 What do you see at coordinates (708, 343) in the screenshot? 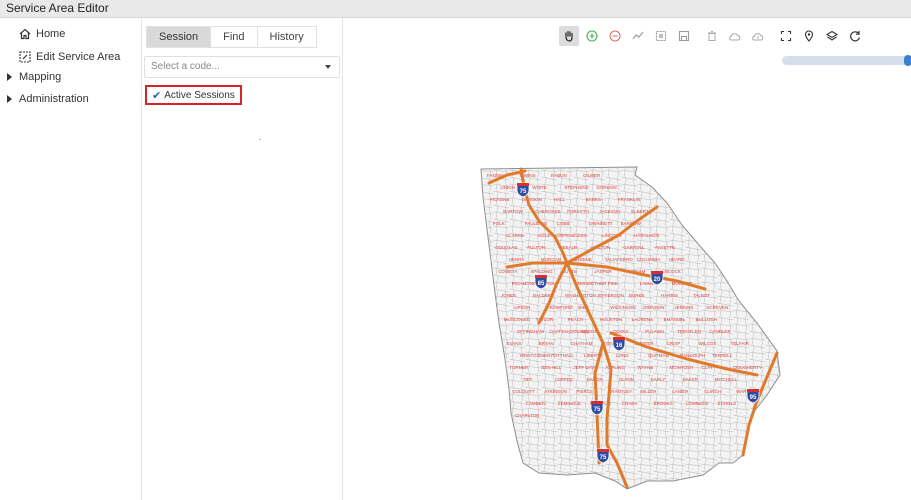
I see `county-label: WILCOX` at bounding box center [708, 343].